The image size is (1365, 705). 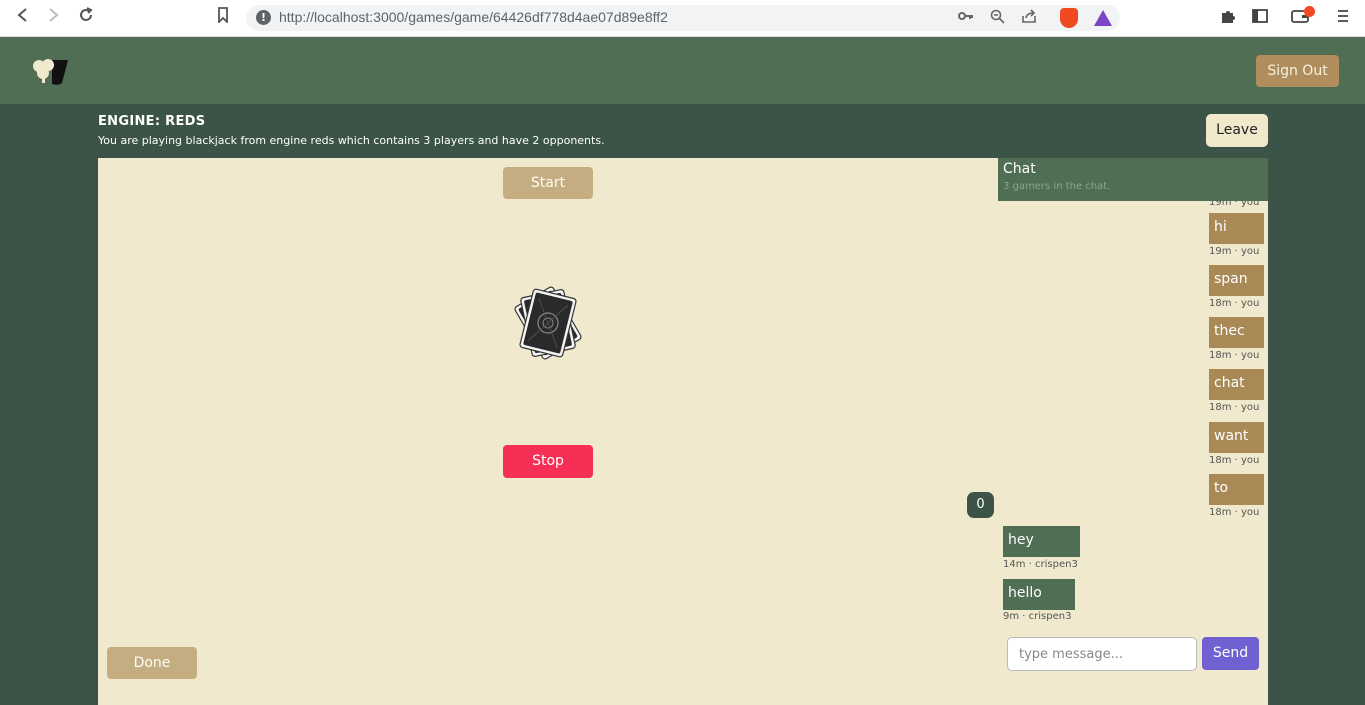 I want to click on clover-spade-logo, so click(x=50, y=71).